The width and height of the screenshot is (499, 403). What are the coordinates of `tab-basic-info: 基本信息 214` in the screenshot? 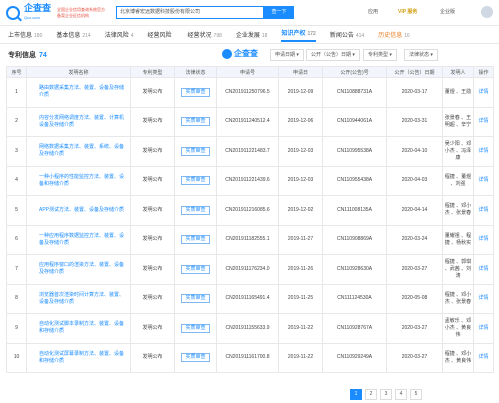 It's located at (73, 34).